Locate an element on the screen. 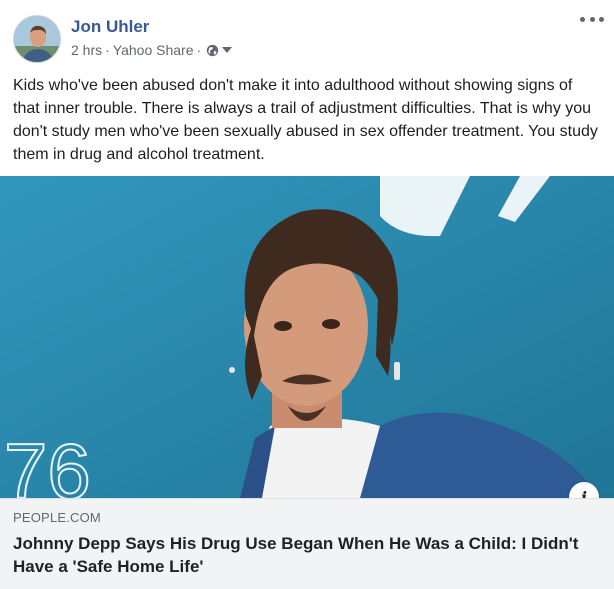 This screenshot has height=589, width=614. backdrop-number: 76 is located at coordinates (47, 462).